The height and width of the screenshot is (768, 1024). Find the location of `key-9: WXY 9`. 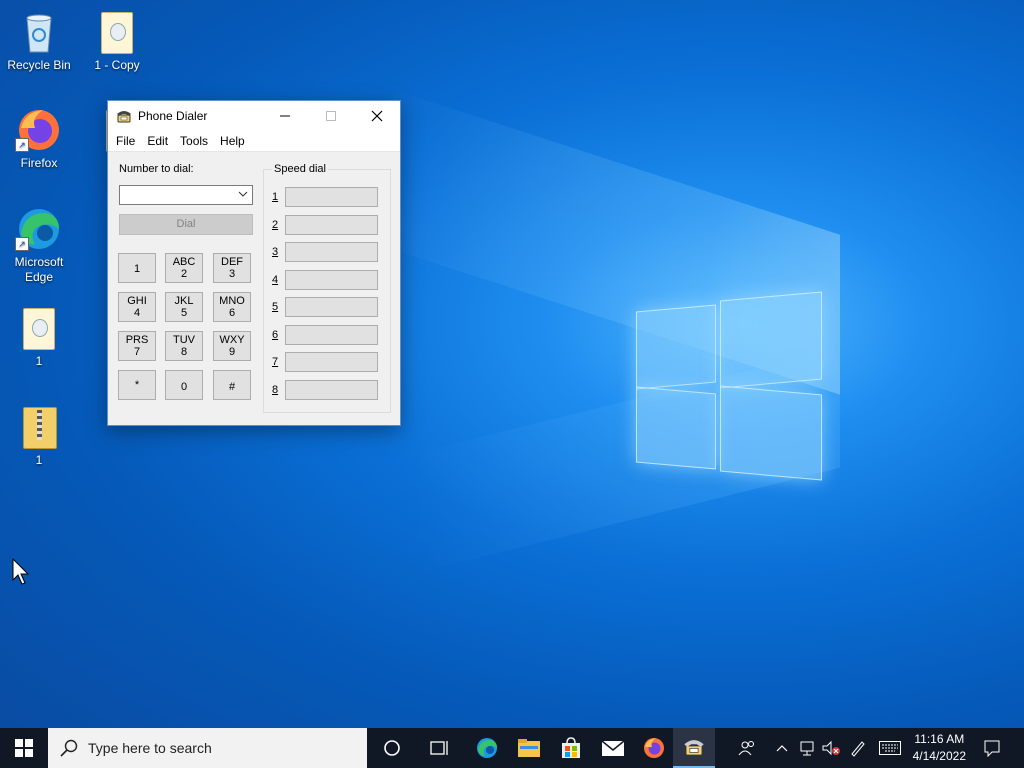

key-9: WXY 9 is located at coordinates (232, 346).